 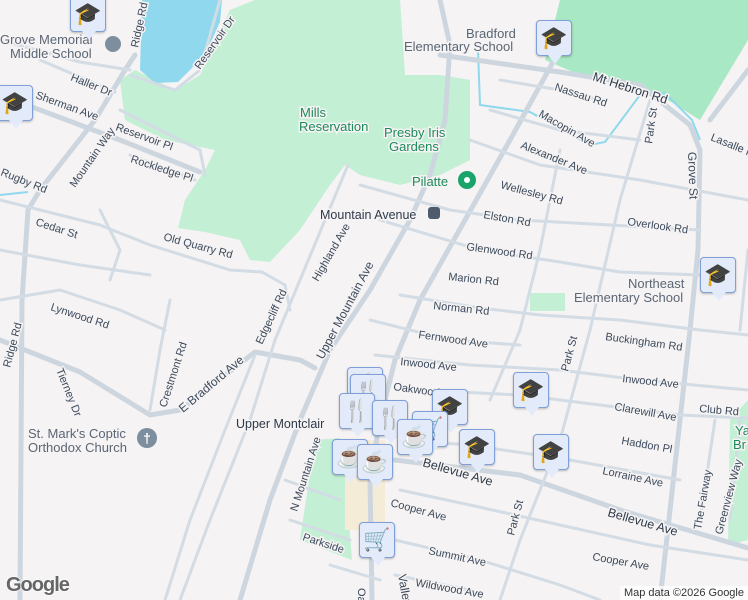 I want to click on map-label: Buckingham Rd, so click(x=644, y=342).